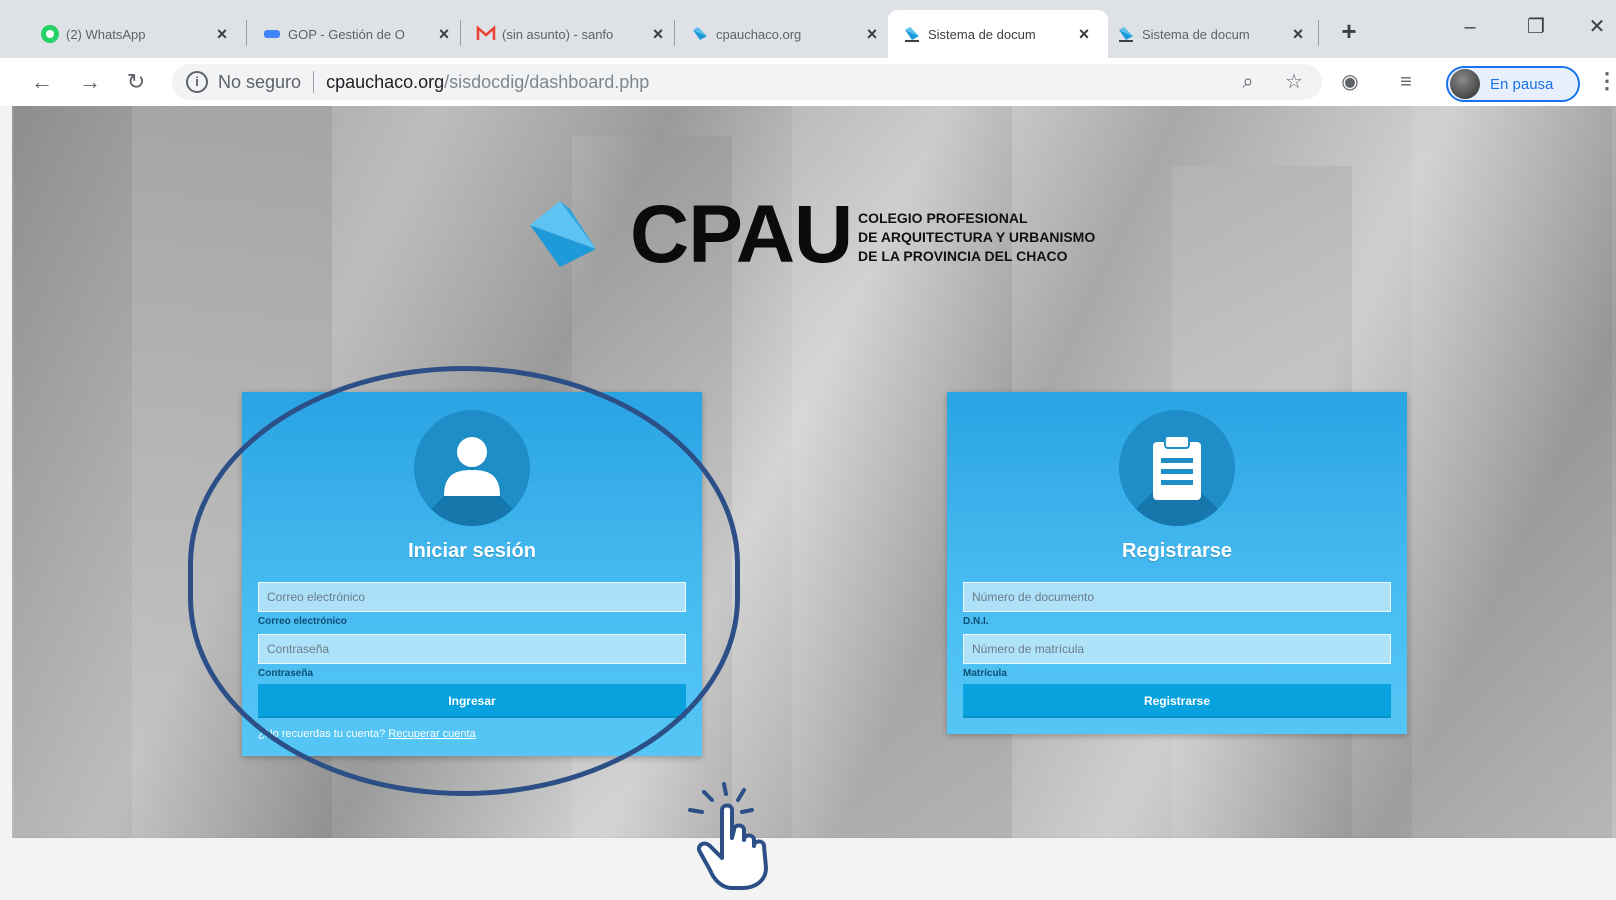  Describe the element at coordinates (558, 34) in the screenshot. I see `tab-title: (sin asunto) - sanfo` at that location.